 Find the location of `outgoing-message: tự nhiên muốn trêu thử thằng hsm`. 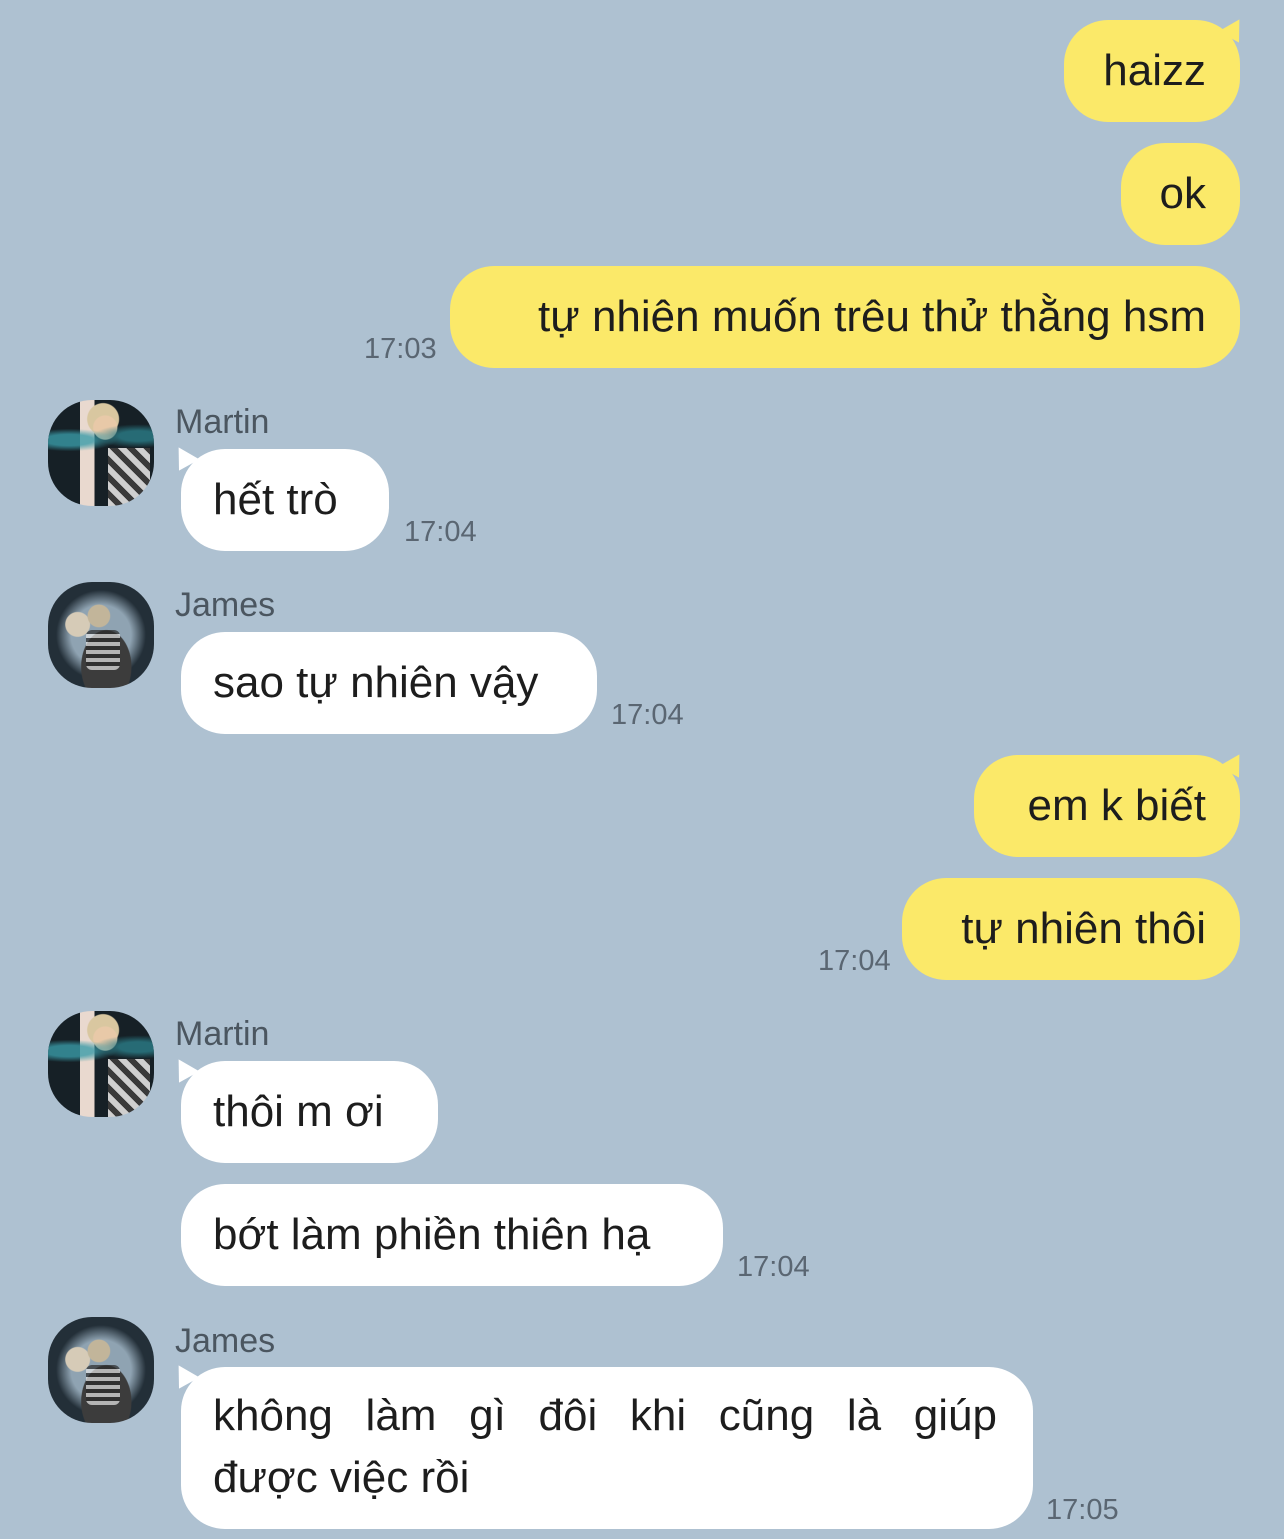

outgoing-message: tự nhiên muốn trêu thử thằng hsm is located at coordinates (845, 317).